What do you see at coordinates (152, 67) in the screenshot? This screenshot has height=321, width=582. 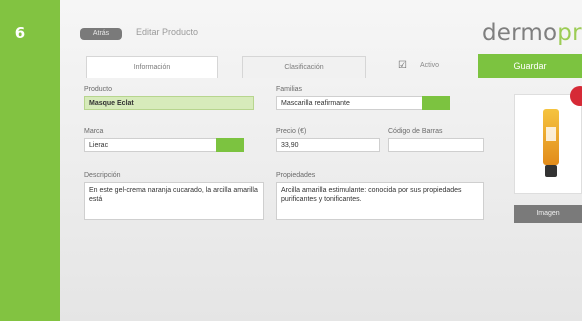 I see `tab-informacion: Información` at bounding box center [152, 67].